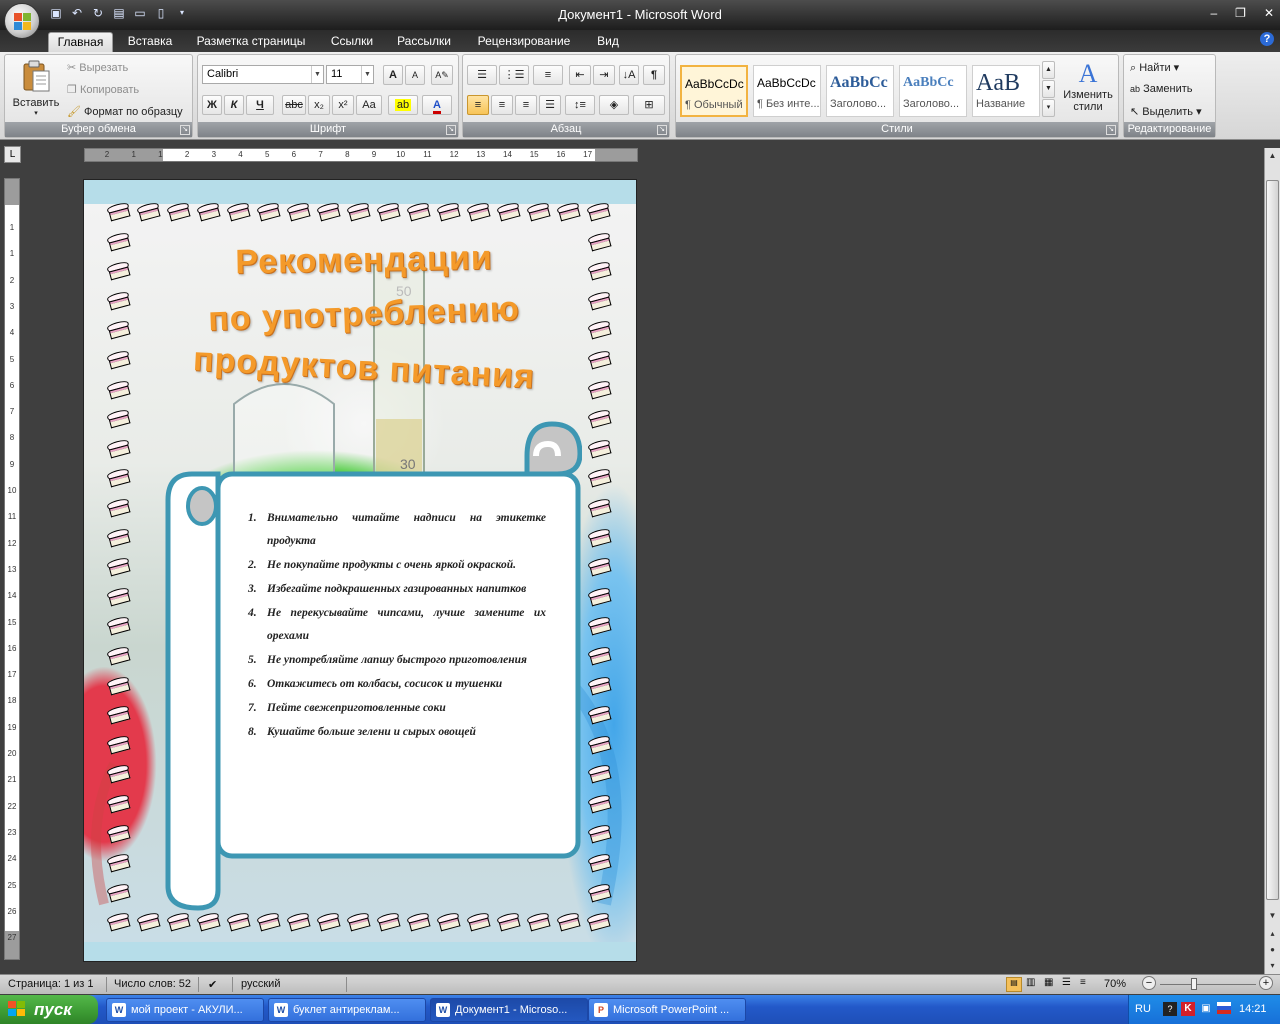 The width and height of the screenshot is (1280, 1024). I want to click on vertical-scrollbar: ▲ ▼ ▴ ● ▾, so click(1272, 561).